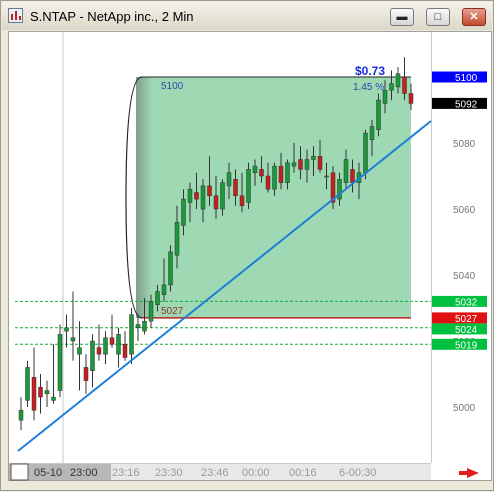  What do you see at coordinates (466, 319) in the screenshot?
I see `price-marker-label: 5027` at bounding box center [466, 319].